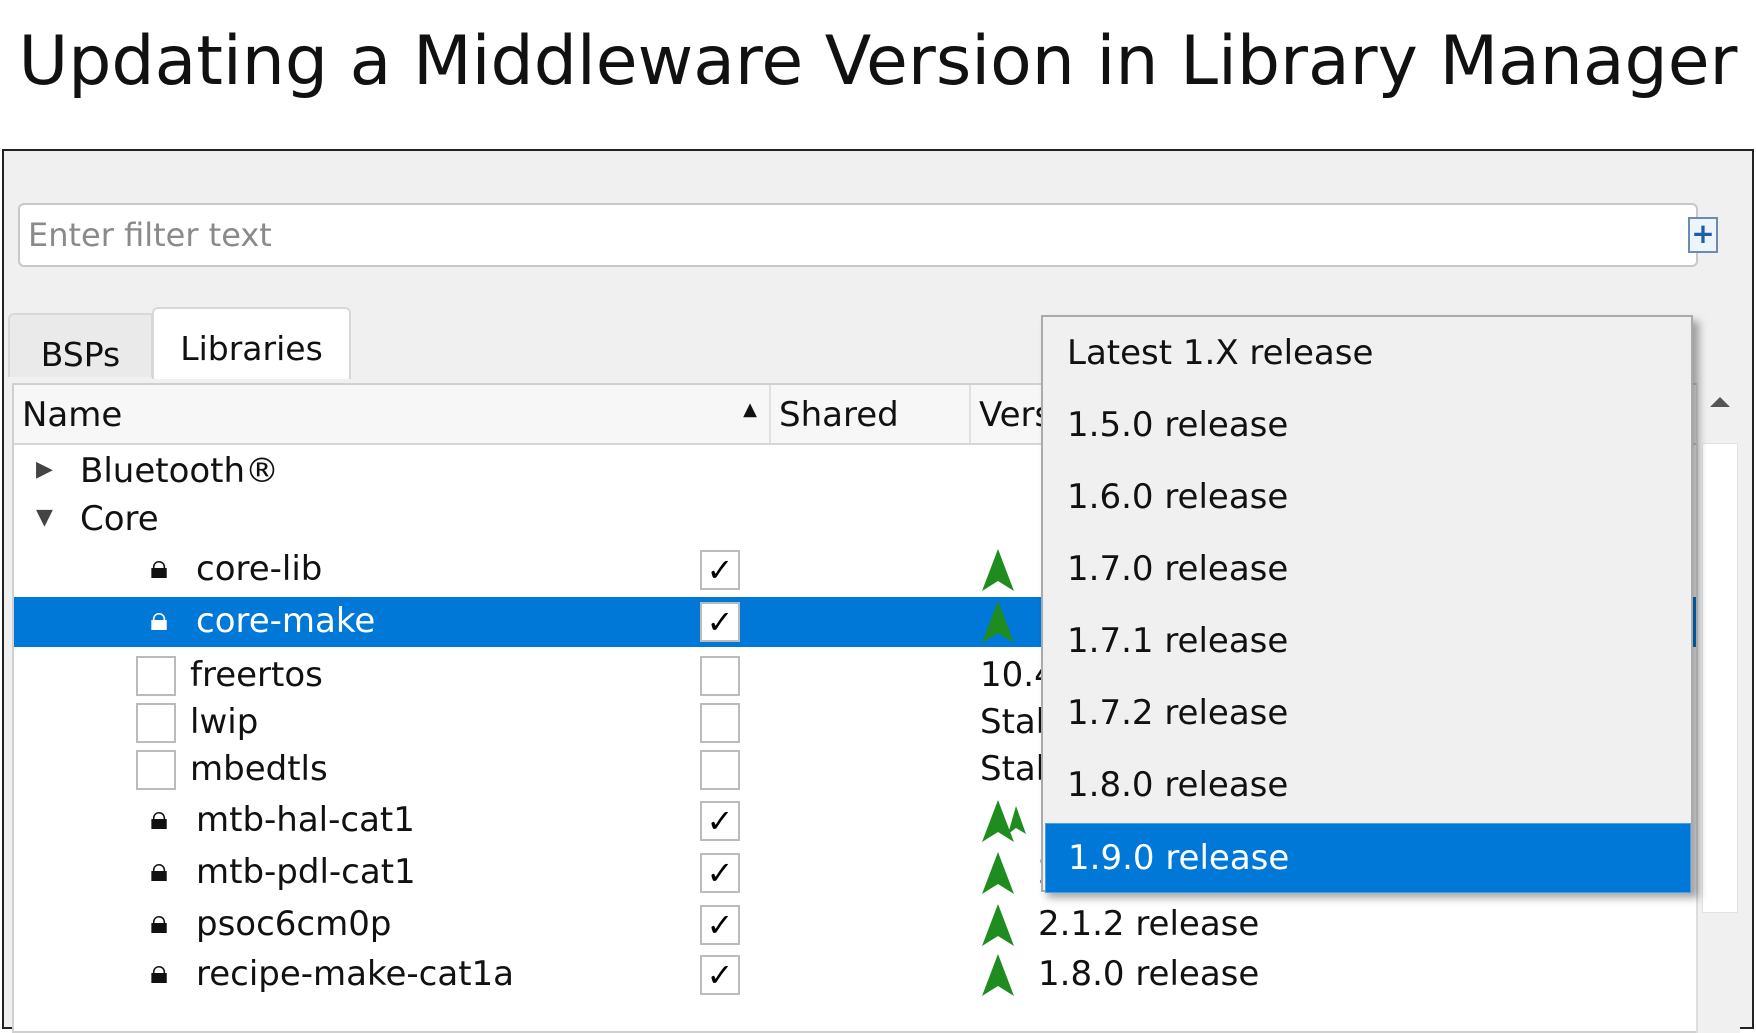 This screenshot has width=1756, height=1033. What do you see at coordinates (1368, 498) in the screenshot?
I see `dropdown-option: 1.6.0 release` at bounding box center [1368, 498].